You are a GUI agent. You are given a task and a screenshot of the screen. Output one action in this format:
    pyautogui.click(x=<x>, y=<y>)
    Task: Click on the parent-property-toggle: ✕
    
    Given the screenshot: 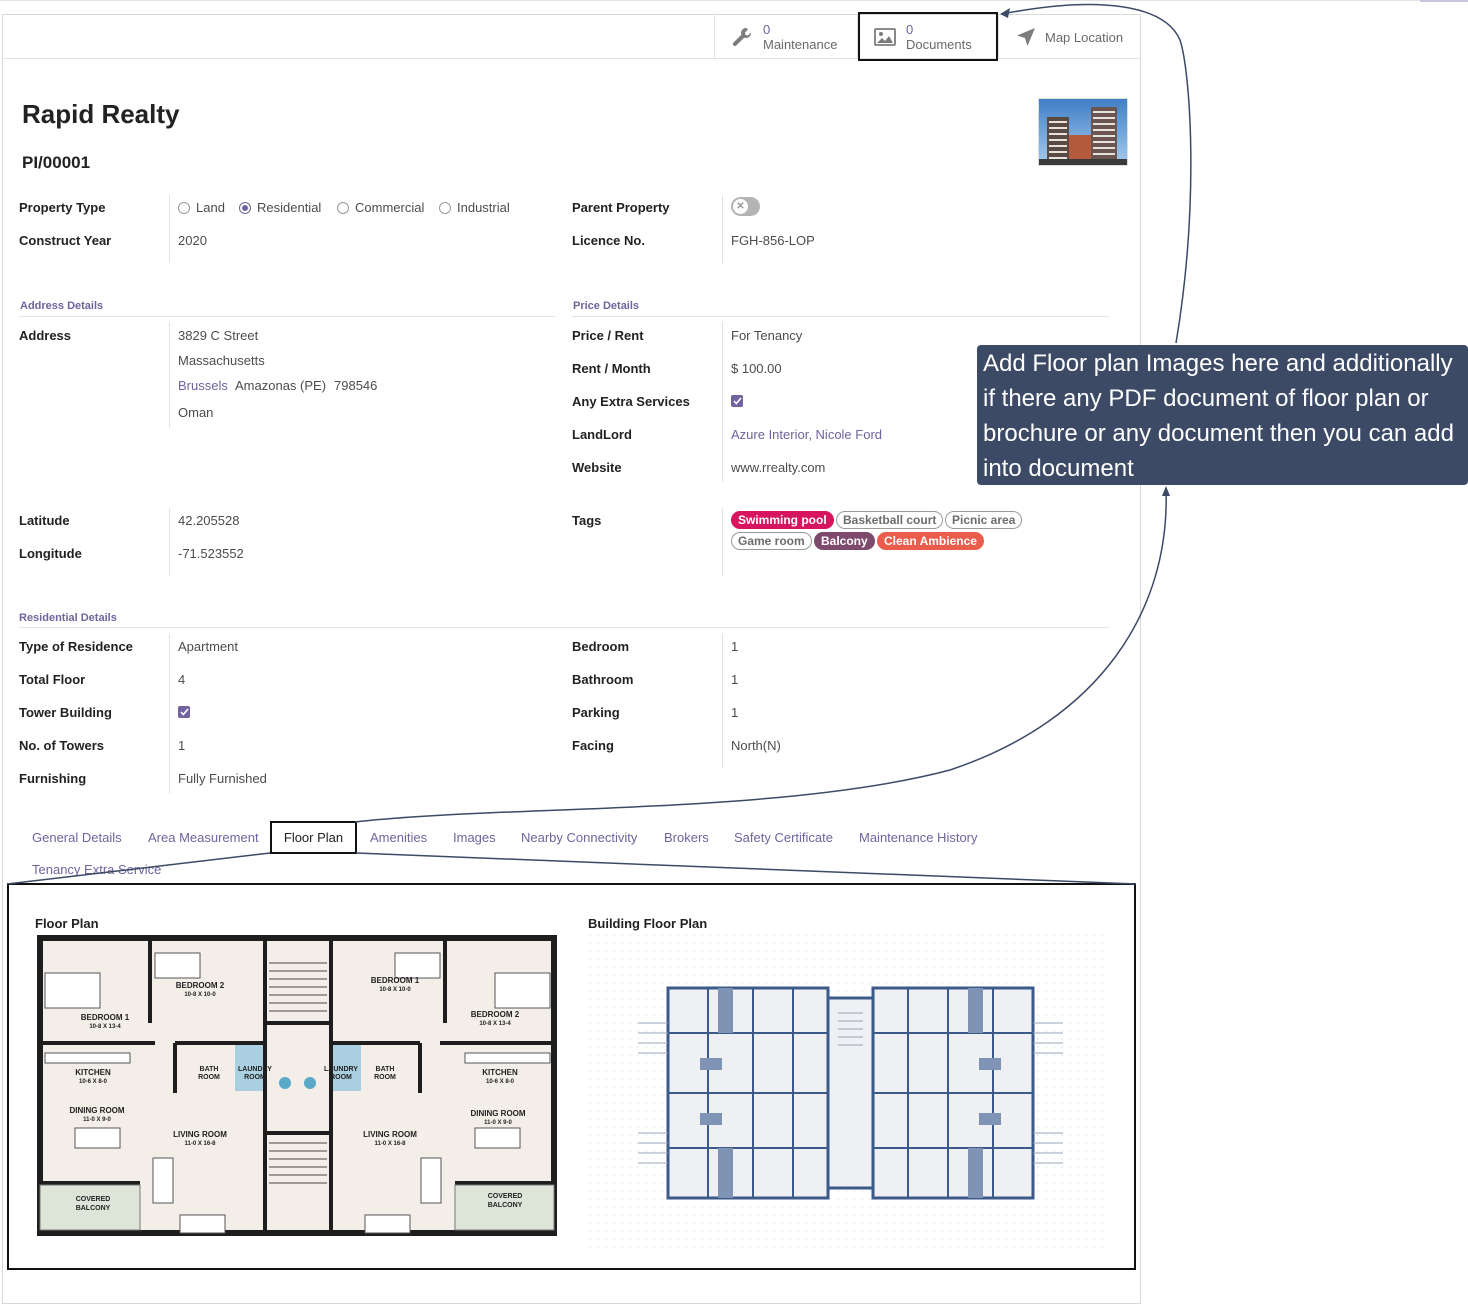 What is the action you would take?
    pyautogui.click(x=745, y=206)
    